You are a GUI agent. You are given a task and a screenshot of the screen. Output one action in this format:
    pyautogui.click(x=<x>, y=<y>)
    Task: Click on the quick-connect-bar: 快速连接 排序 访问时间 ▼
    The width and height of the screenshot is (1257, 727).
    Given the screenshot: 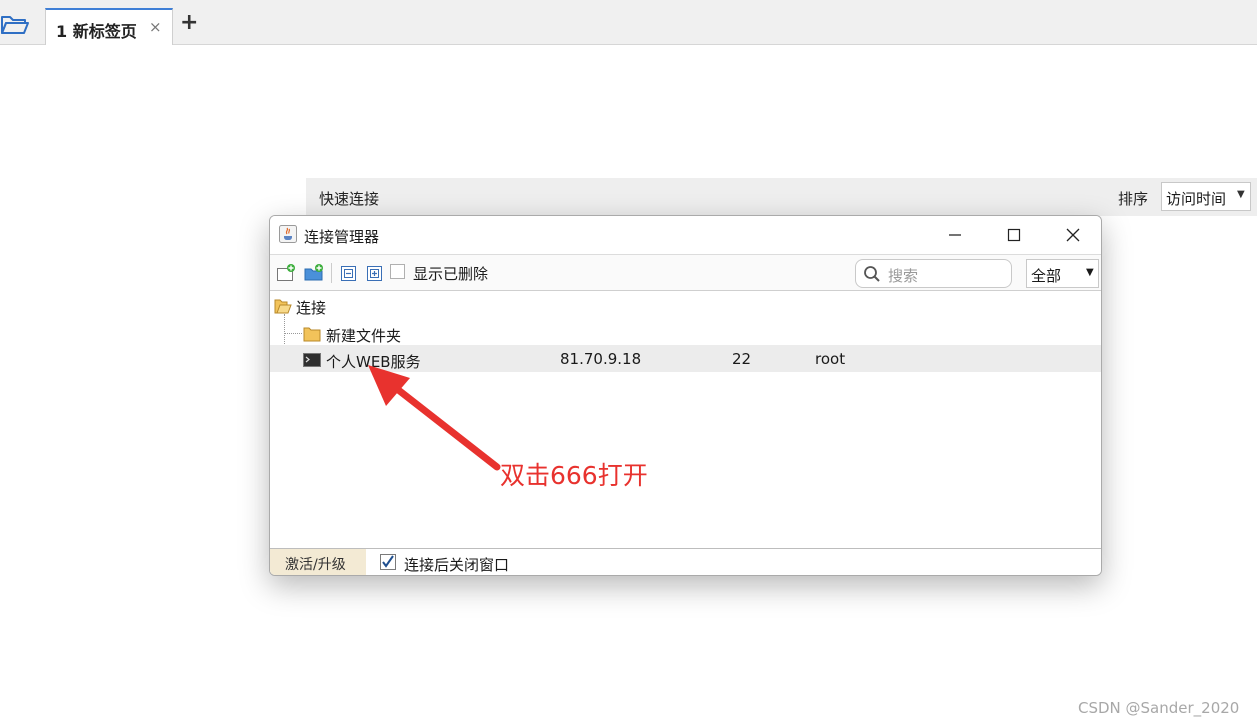 What is the action you would take?
    pyautogui.click(x=781, y=197)
    